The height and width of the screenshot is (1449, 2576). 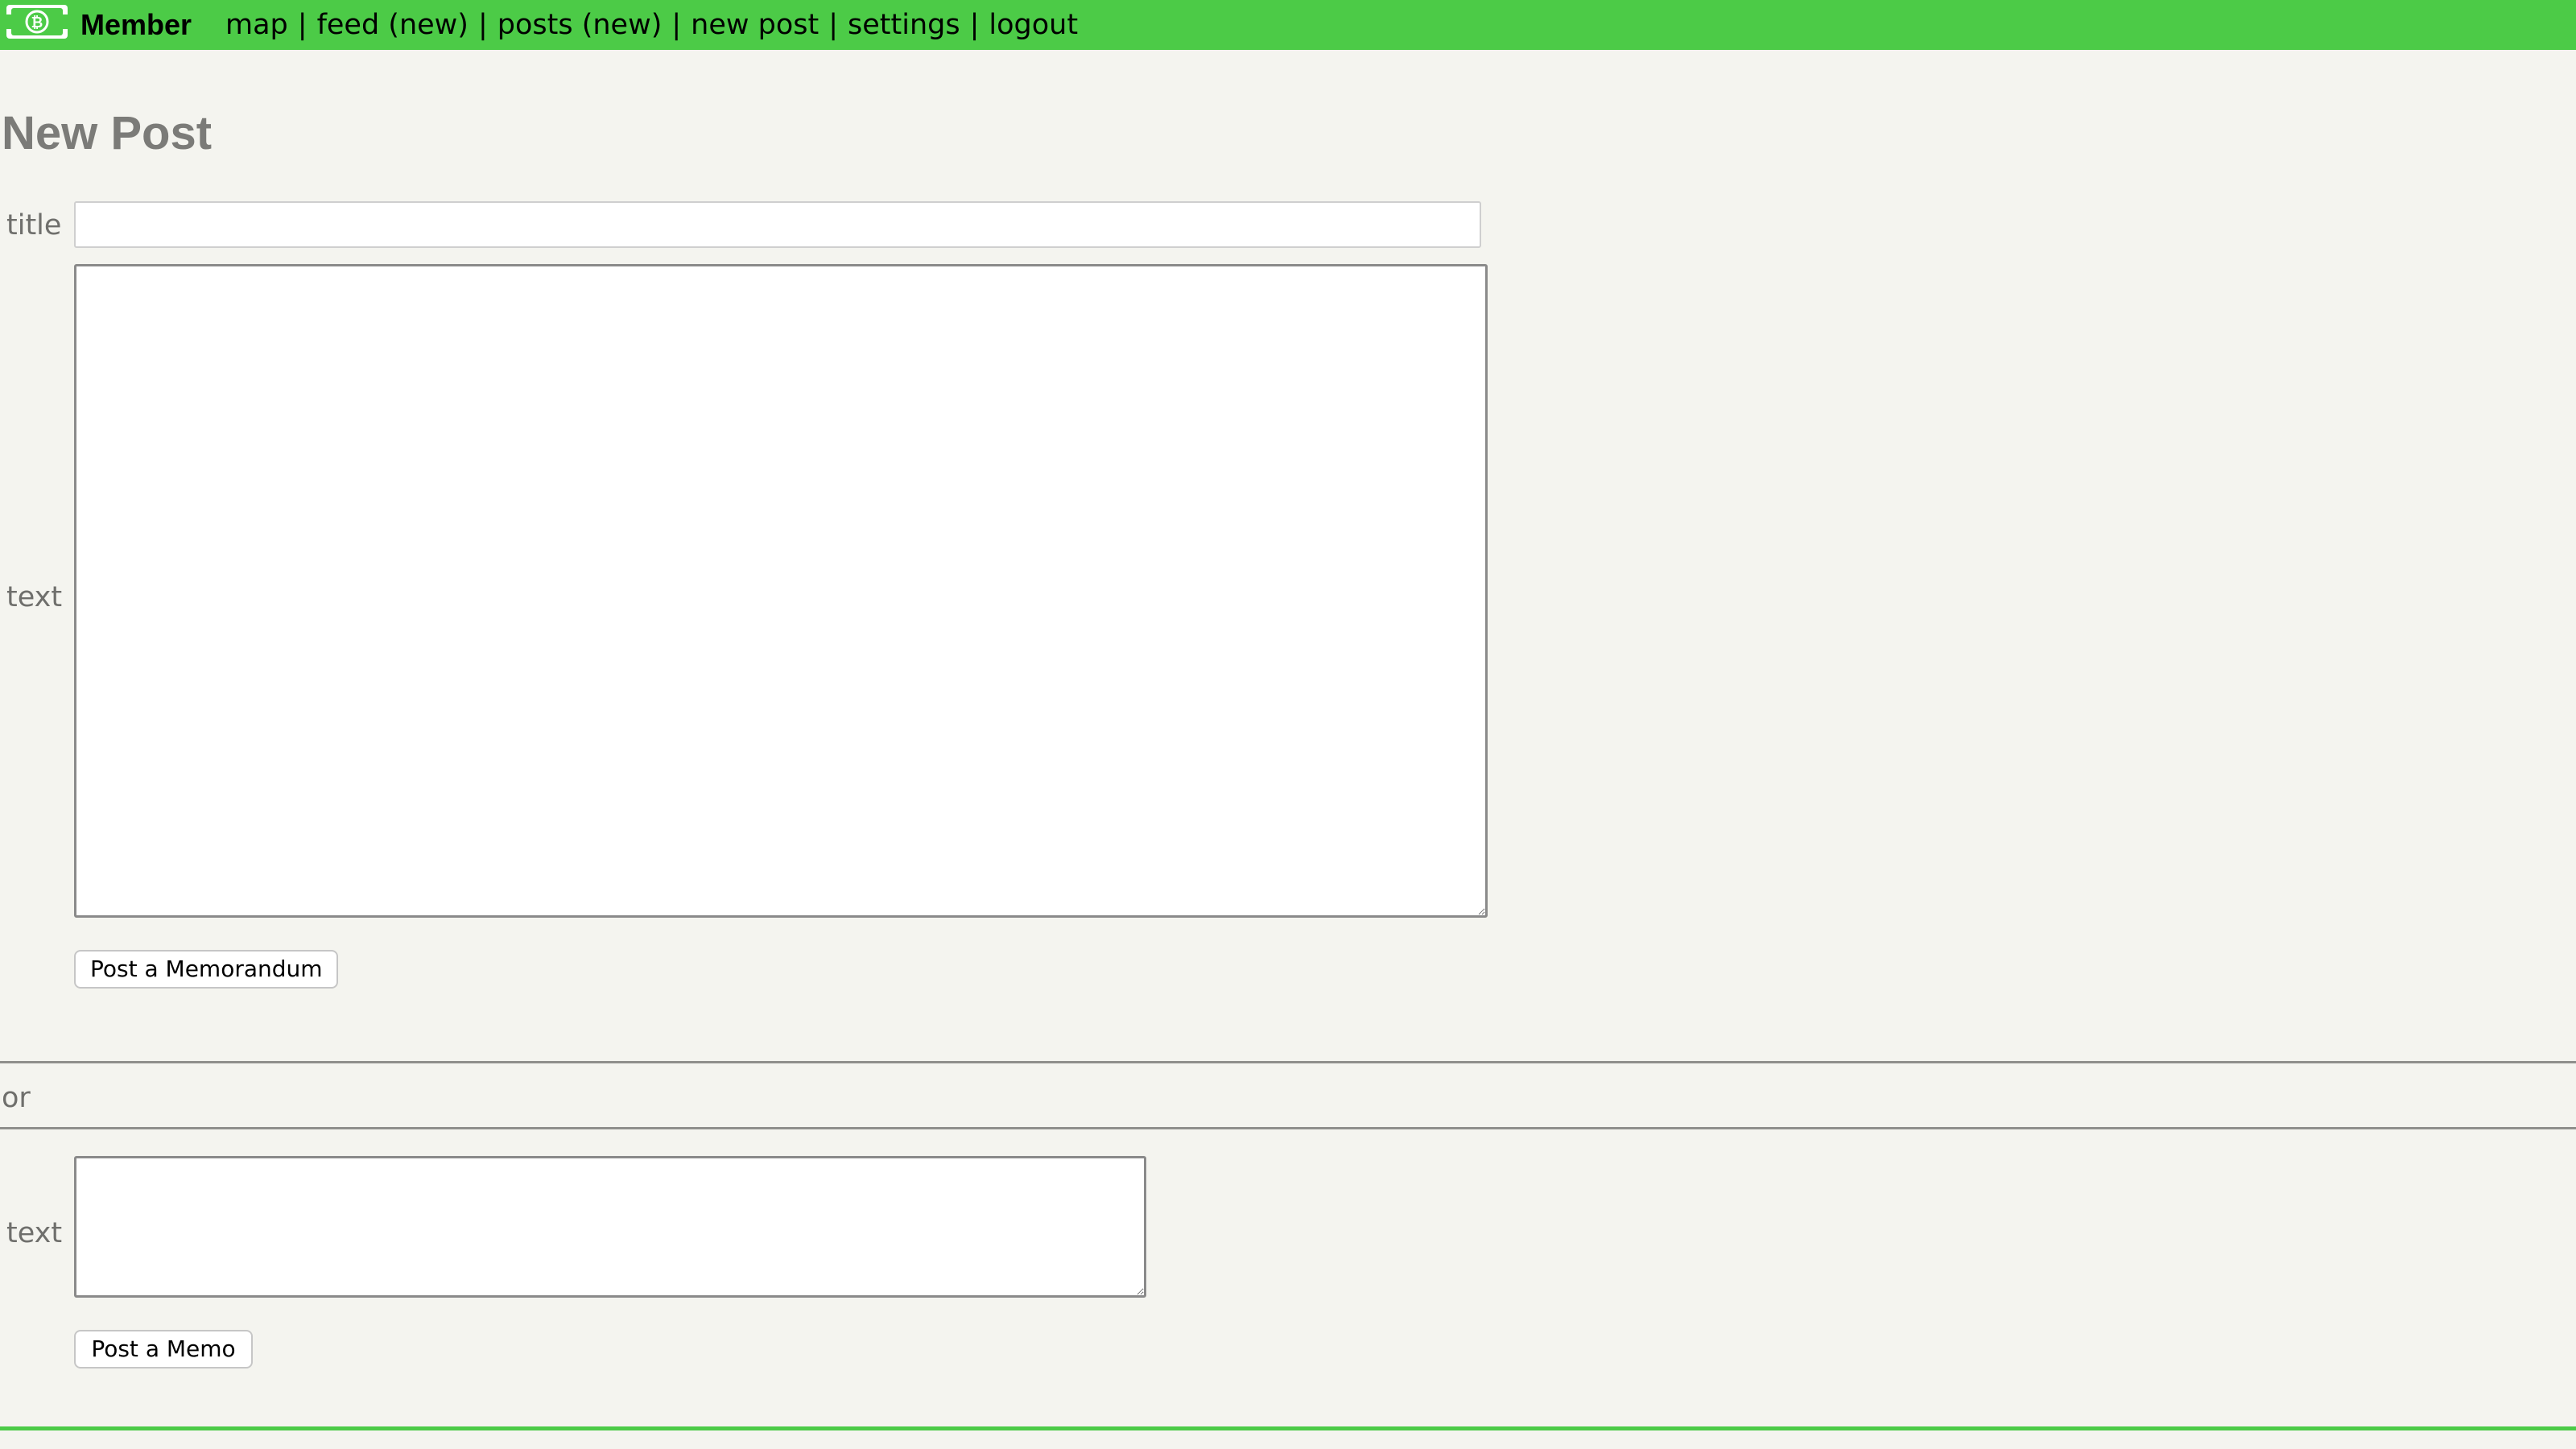 What do you see at coordinates (393, 25) in the screenshot?
I see `nav-link-feed: feed (new)` at bounding box center [393, 25].